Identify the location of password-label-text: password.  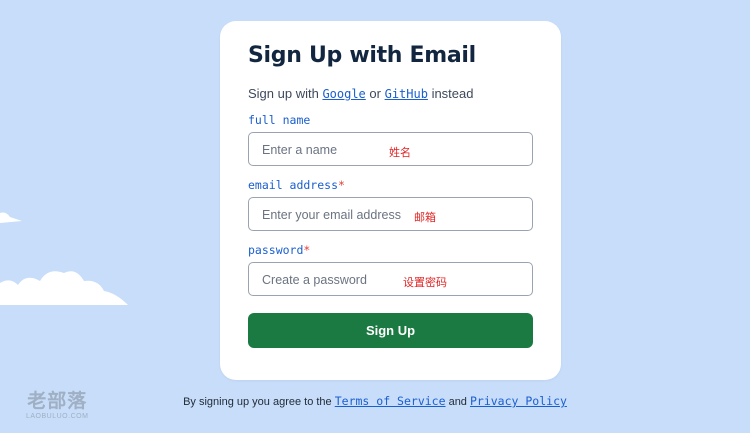
(276, 250).